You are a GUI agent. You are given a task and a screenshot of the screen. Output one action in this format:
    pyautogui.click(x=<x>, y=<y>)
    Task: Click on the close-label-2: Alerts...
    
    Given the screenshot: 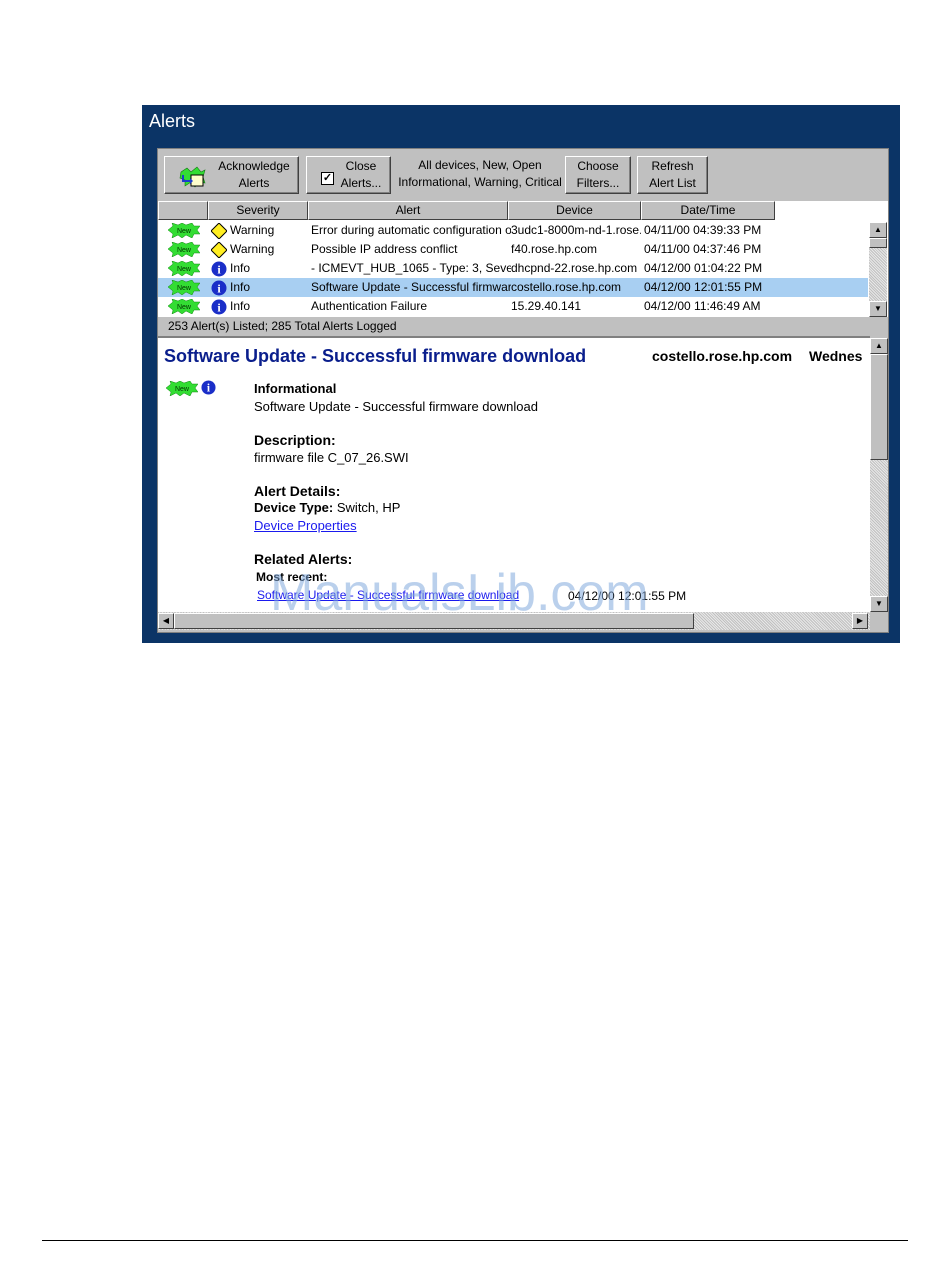 What is the action you would take?
    pyautogui.click(x=361, y=183)
    